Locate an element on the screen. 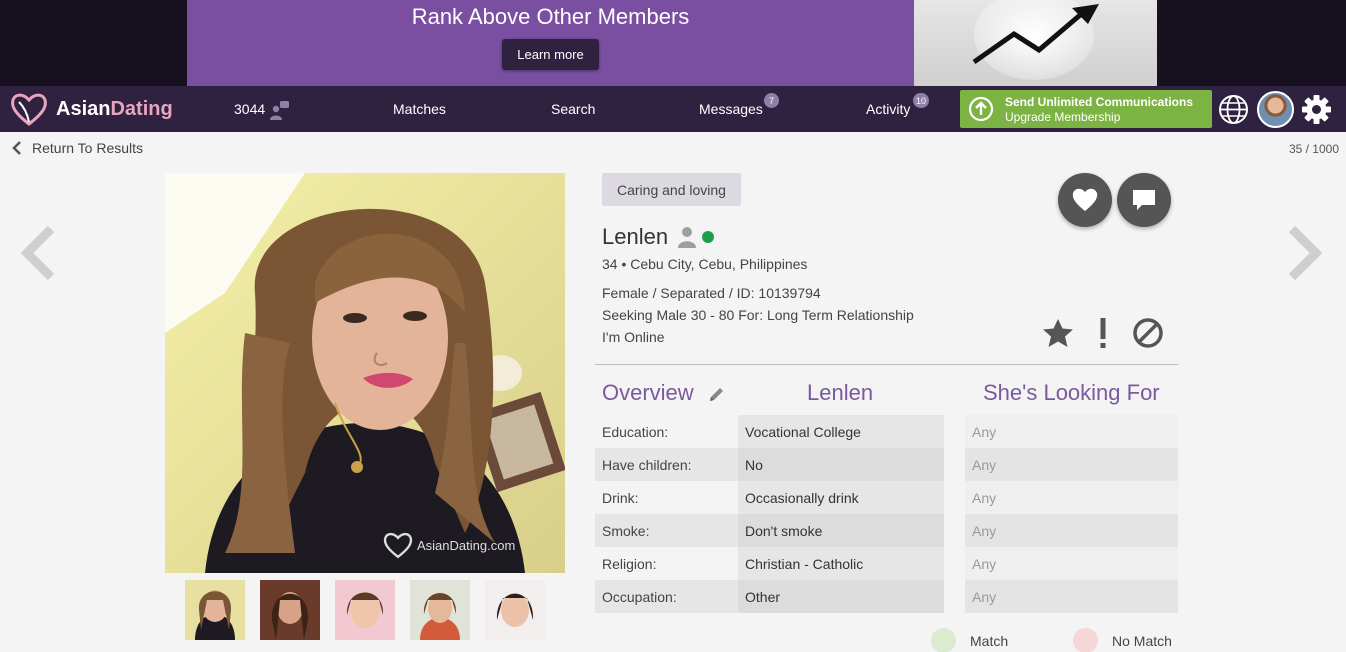 Image resolution: width=1346 pixels, height=652 pixels. nav-search: Search is located at coordinates (573, 109).